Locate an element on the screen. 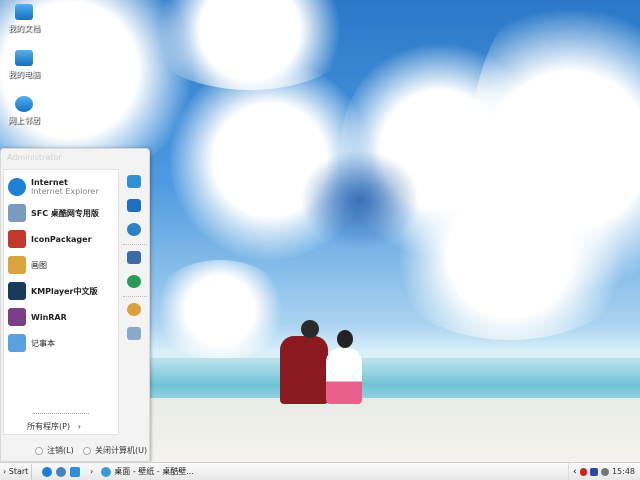 The width and height of the screenshot is (640, 480). power-icon is located at coordinates (87, 450).